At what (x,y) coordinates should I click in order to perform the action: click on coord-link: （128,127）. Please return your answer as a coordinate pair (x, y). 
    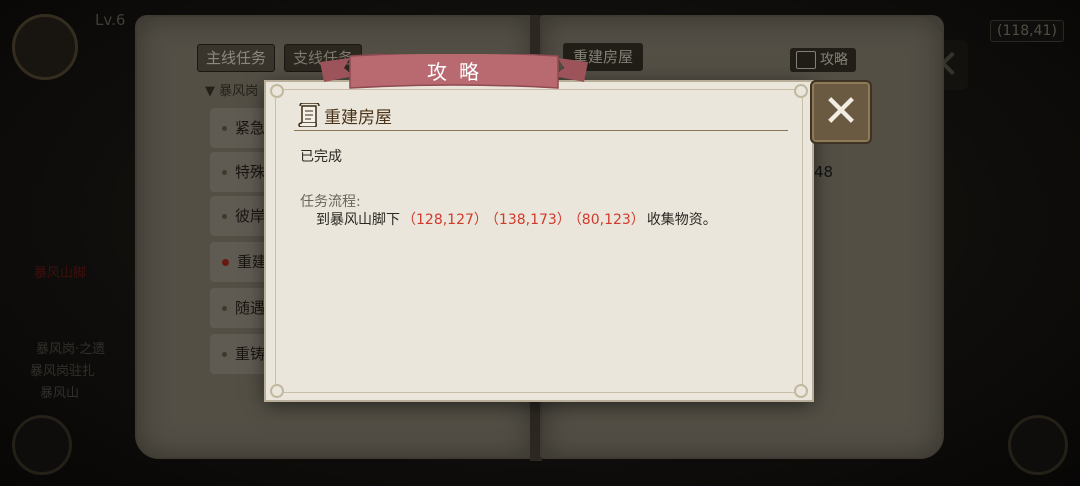
    Looking at the image, I should click on (445, 220).